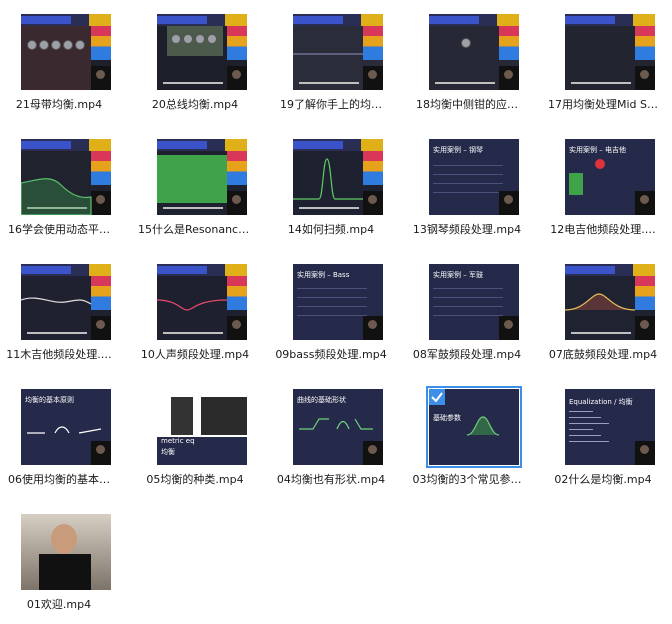 Image resolution: width=672 pixels, height=624 pixels. Describe the element at coordinates (601, 402) in the screenshot. I see `slide-title: Equalization / 均衡` at that location.